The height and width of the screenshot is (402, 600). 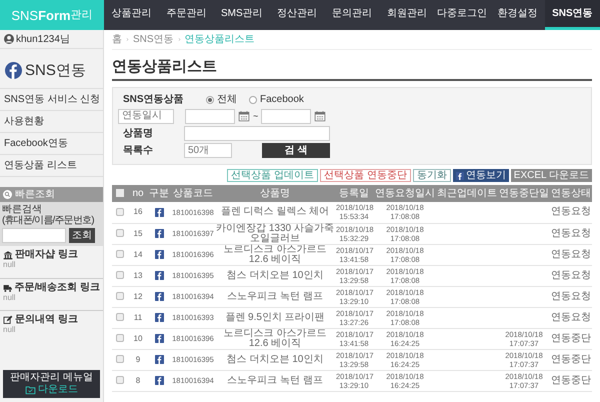 I want to click on action-button: 연동보기, so click(x=480, y=175).